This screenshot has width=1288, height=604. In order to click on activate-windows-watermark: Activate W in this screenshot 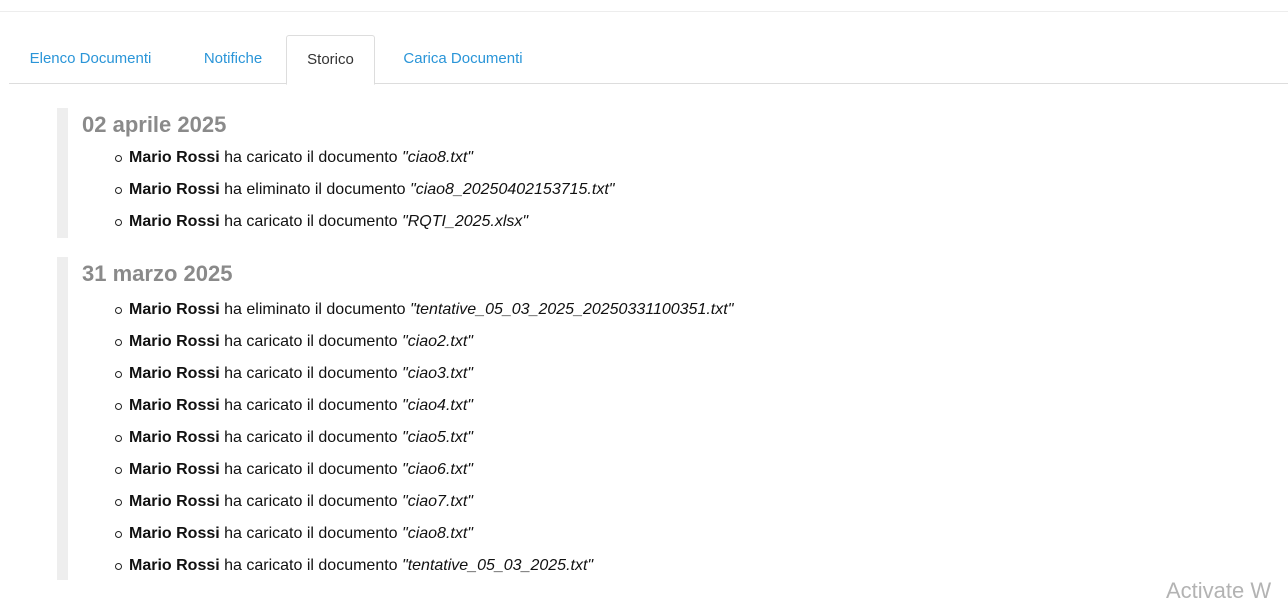, I will do `click(1219, 590)`.